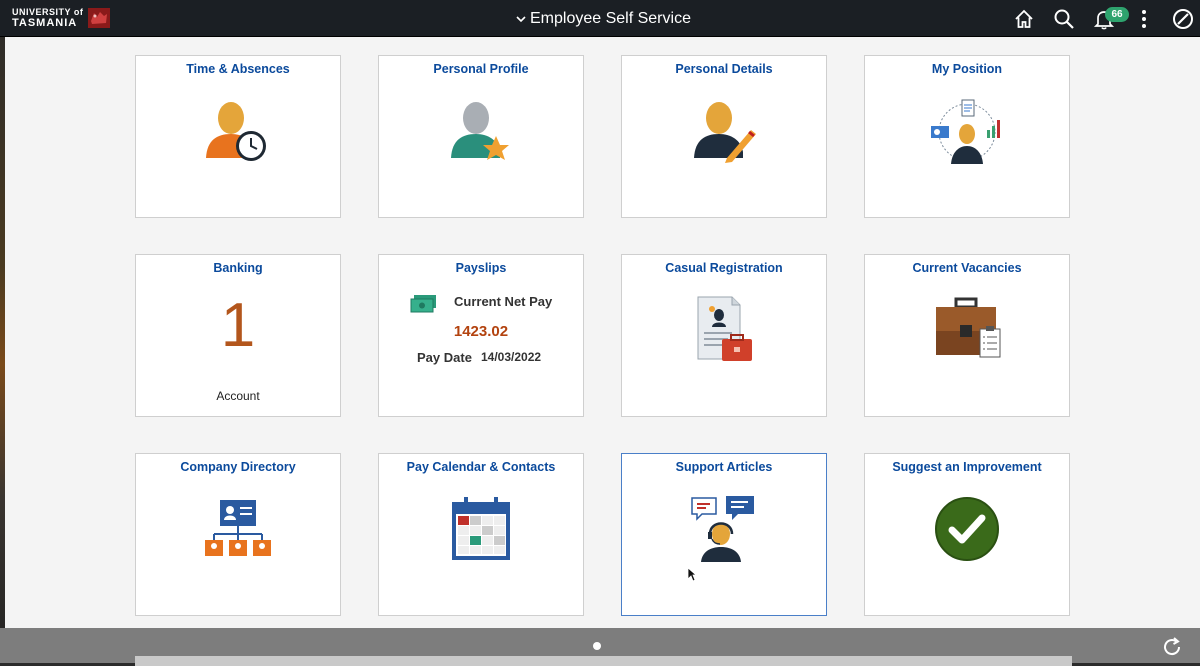  I want to click on tile-banking: Banking 1 Account, so click(238, 335).